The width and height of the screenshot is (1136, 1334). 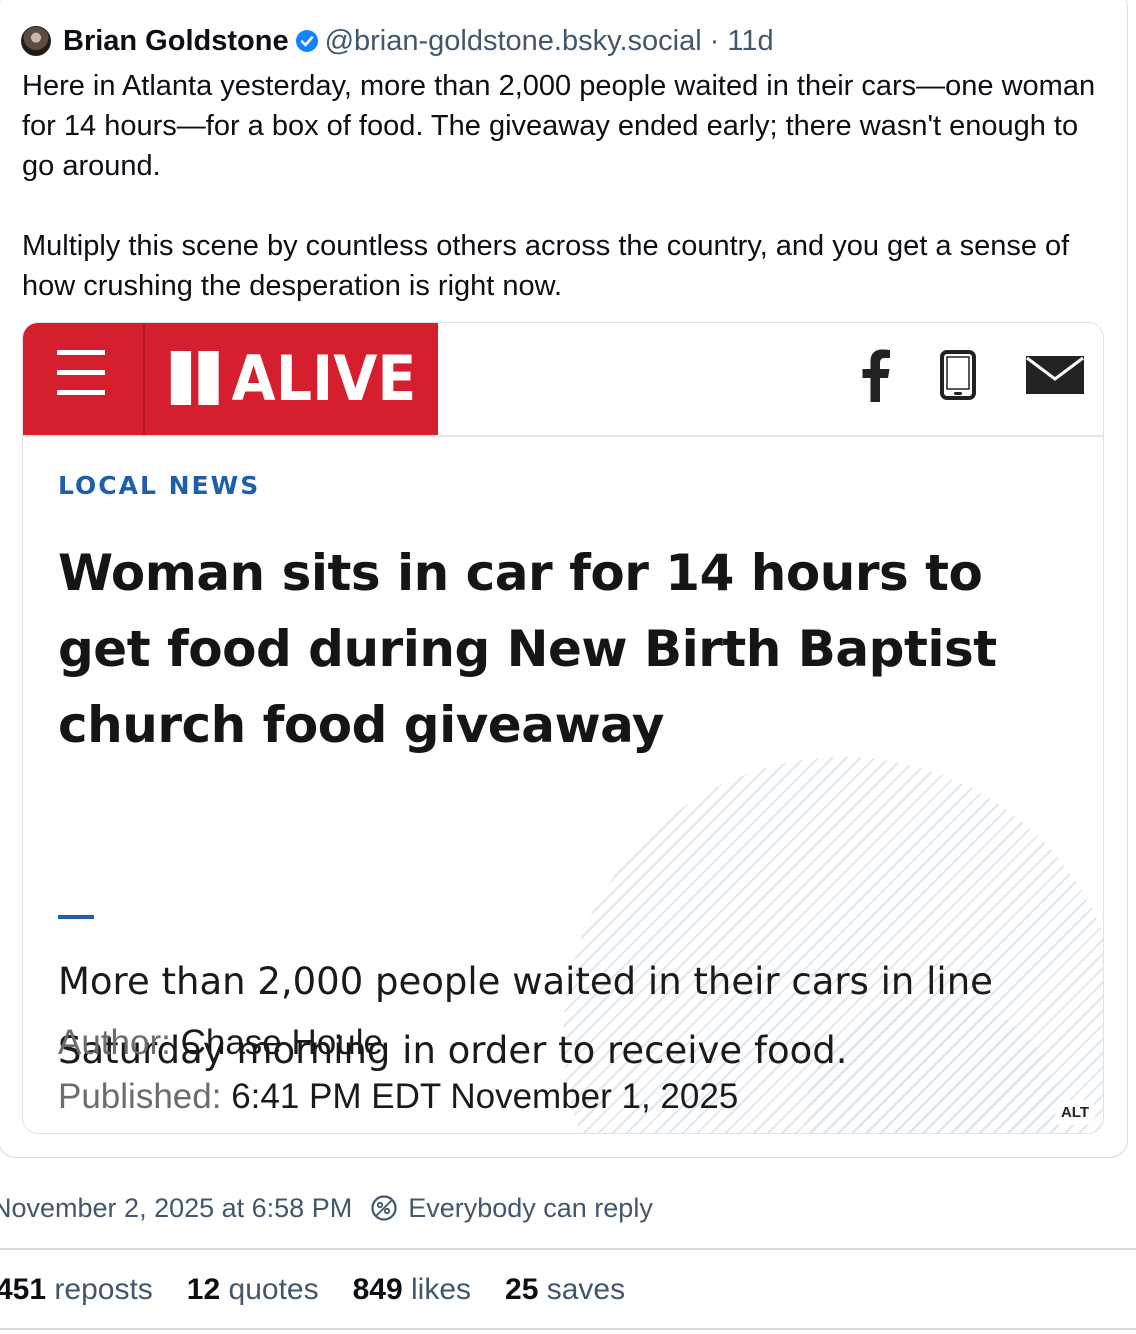 What do you see at coordinates (1074, 1112) in the screenshot?
I see `alt-text-badge: ALT` at bounding box center [1074, 1112].